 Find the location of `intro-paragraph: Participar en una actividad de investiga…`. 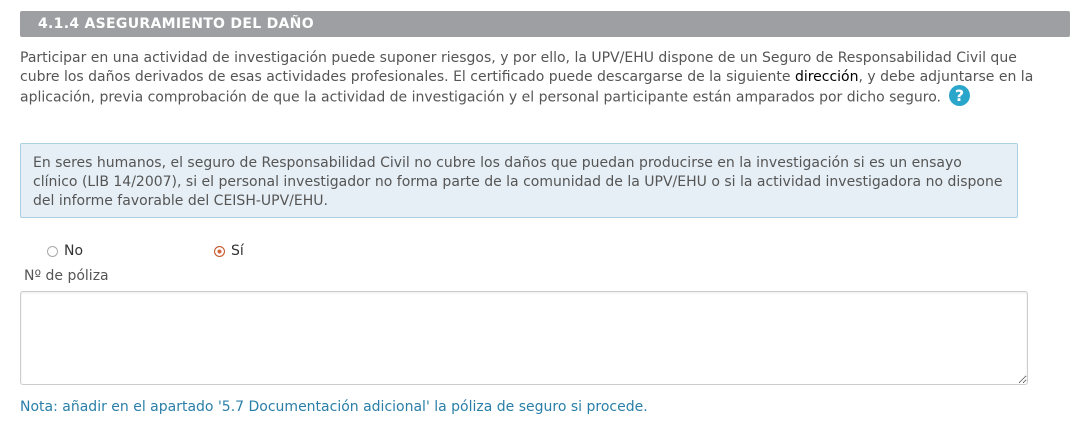

intro-paragraph: Participar en una actividad de investiga… is located at coordinates (535, 78).